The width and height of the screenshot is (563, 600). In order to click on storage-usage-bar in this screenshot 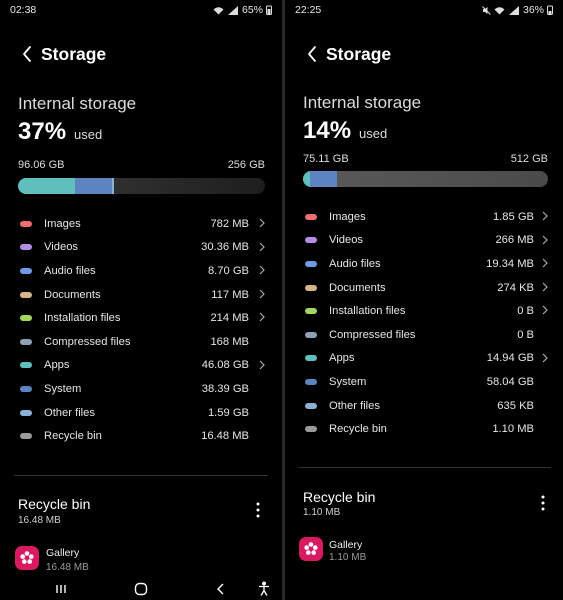, I will do `click(425, 179)`.